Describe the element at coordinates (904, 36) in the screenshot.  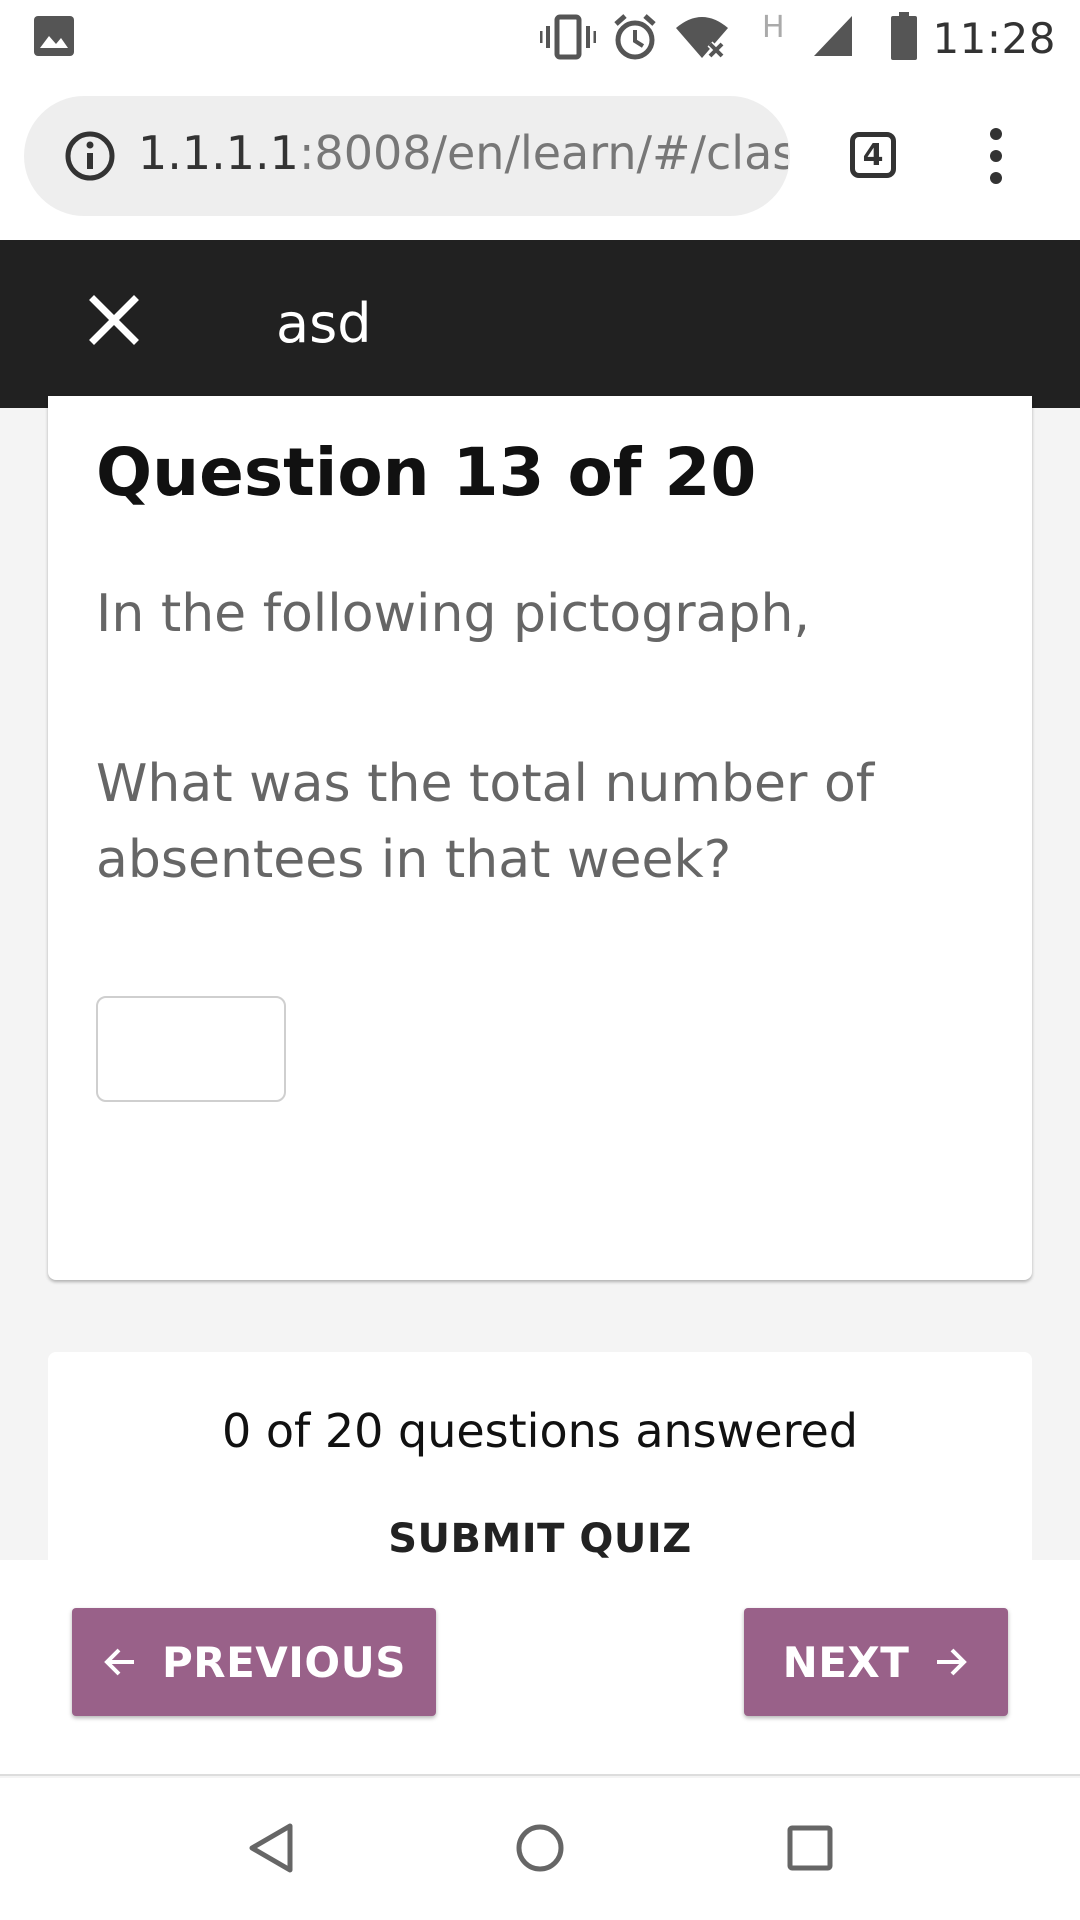
I see `battery-icon` at that location.